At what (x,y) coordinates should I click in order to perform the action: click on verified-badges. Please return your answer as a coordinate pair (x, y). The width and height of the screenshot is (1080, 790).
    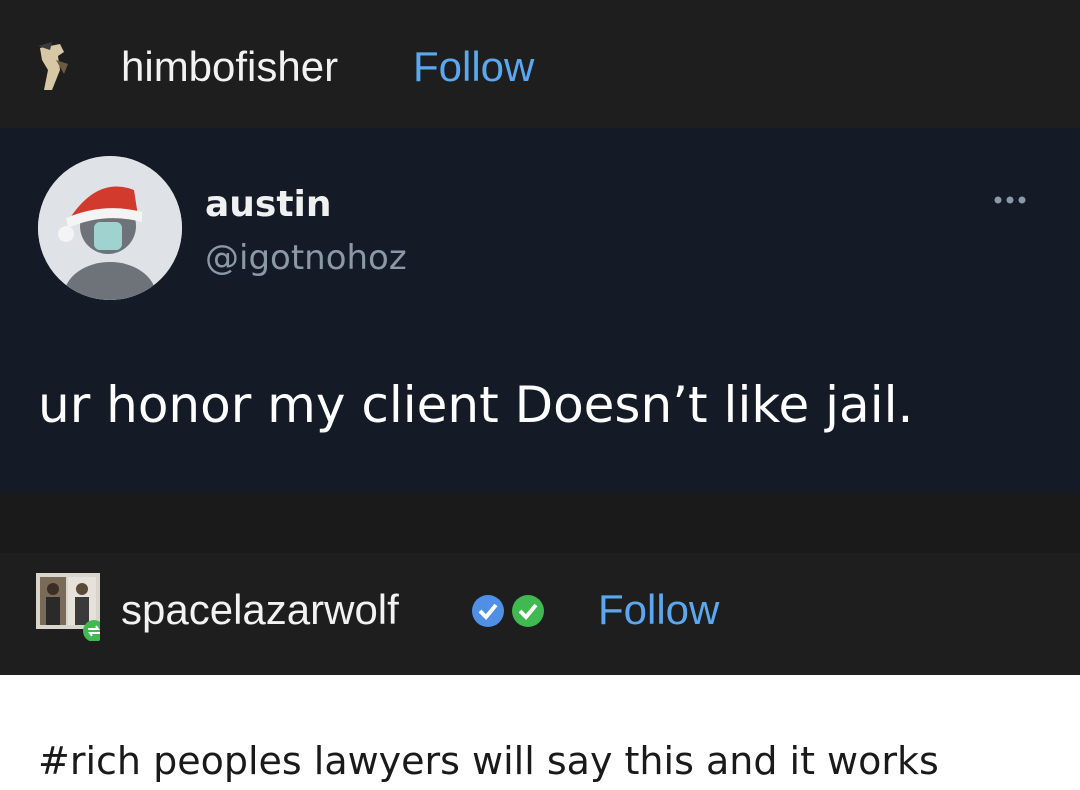
    Looking at the image, I should click on (508, 611).